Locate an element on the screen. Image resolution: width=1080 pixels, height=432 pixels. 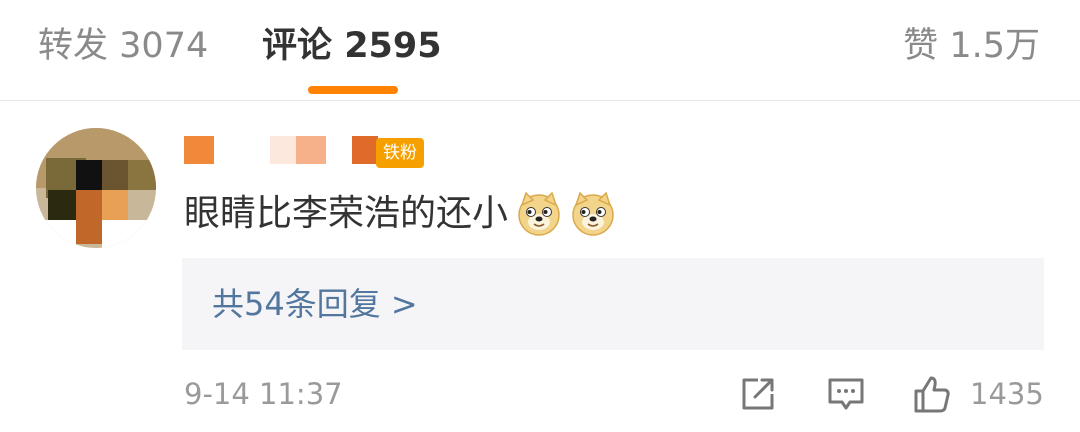
tab-reposts: 转发 3074 is located at coordinates (123, 46).